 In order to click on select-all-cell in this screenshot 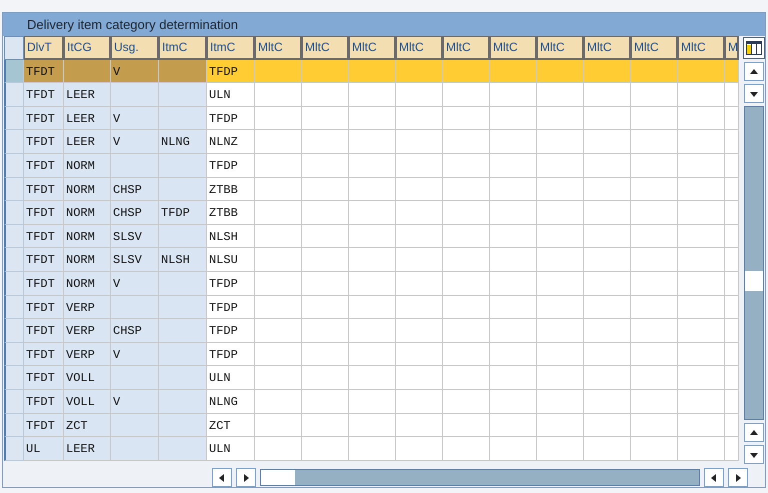, I will do `click(14, 48)`.